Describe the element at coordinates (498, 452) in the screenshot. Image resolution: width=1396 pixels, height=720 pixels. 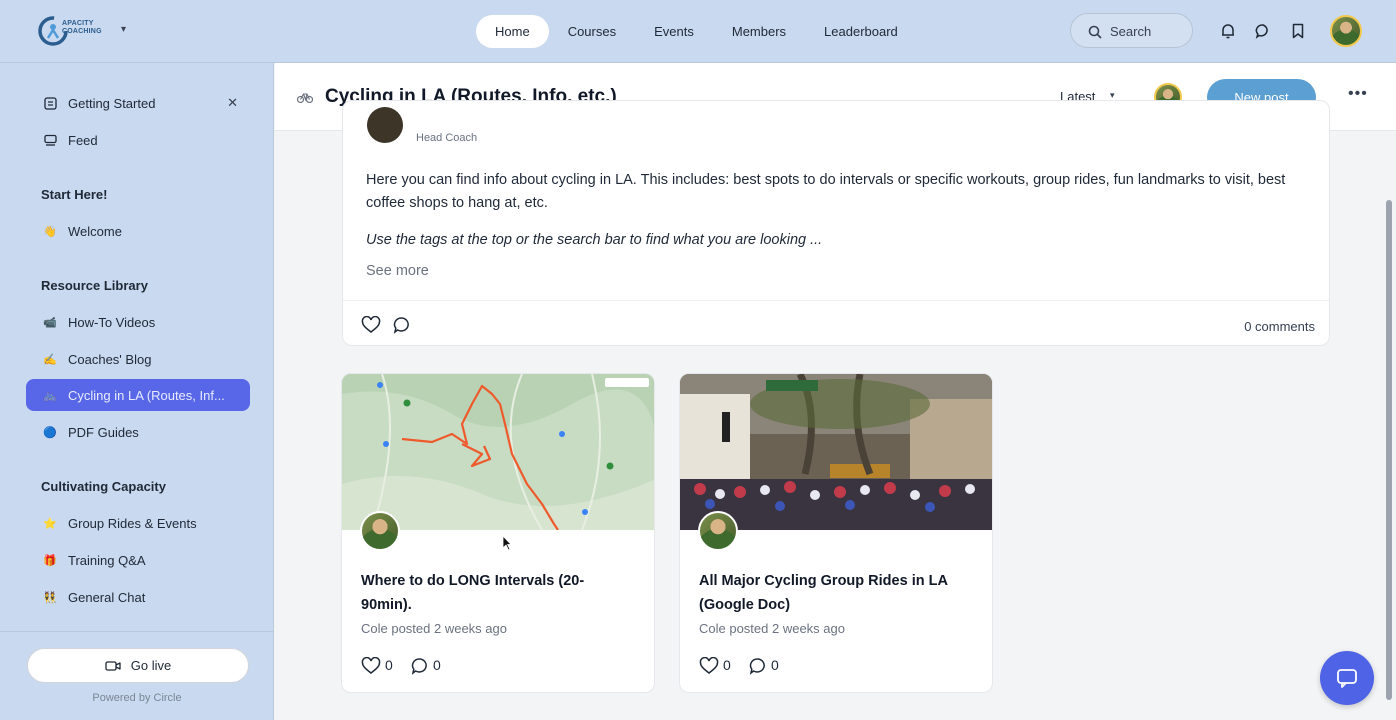
I see `route-map-image` at that location.